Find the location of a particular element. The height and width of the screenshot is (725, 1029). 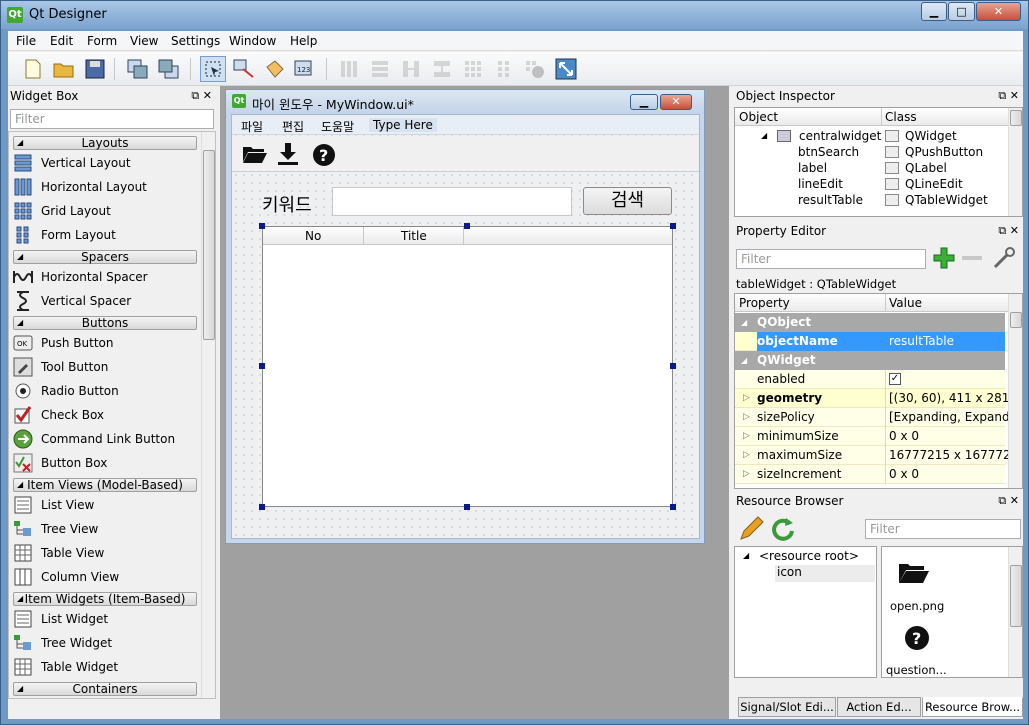

edit-widgets-icon is located at coordinates (213, 69).